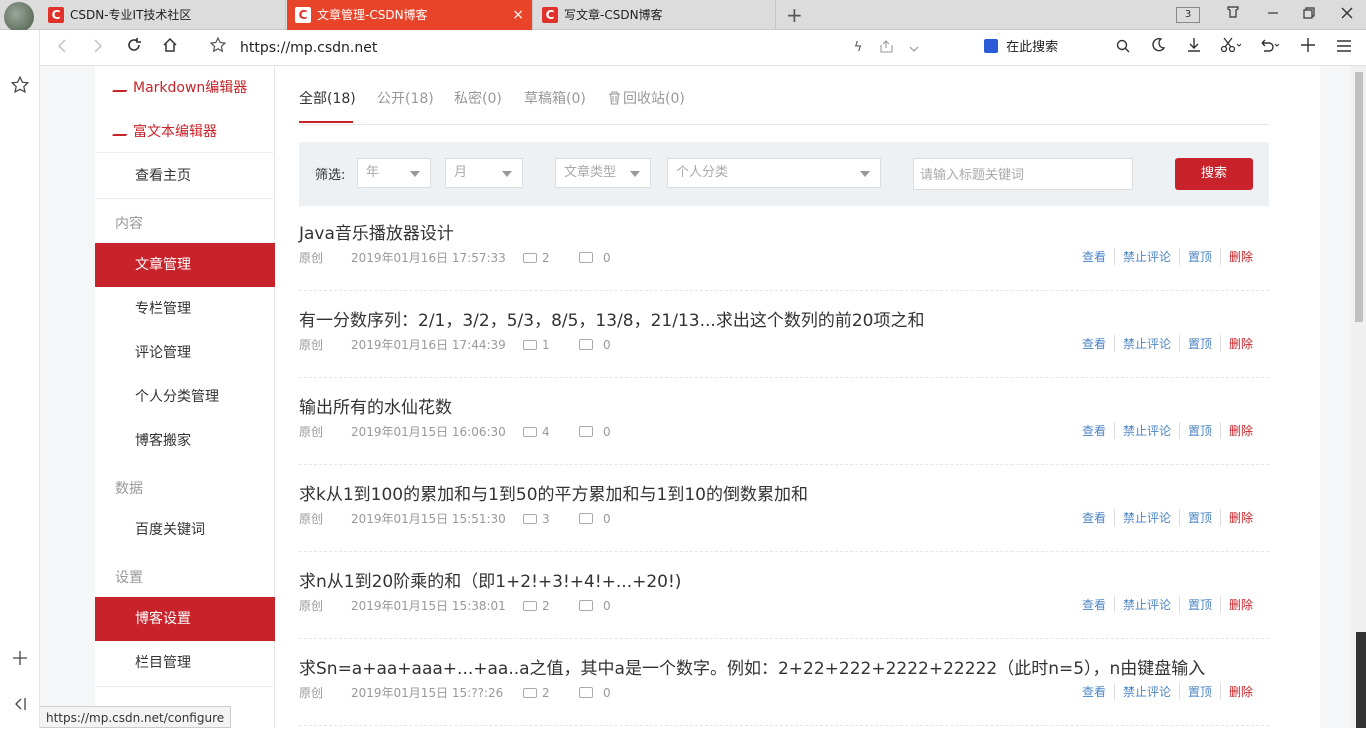  Describe the element at coordinates (179, 87) in the screenshot. I see `markdown-editor-link: Markdown编辑器` at that location.